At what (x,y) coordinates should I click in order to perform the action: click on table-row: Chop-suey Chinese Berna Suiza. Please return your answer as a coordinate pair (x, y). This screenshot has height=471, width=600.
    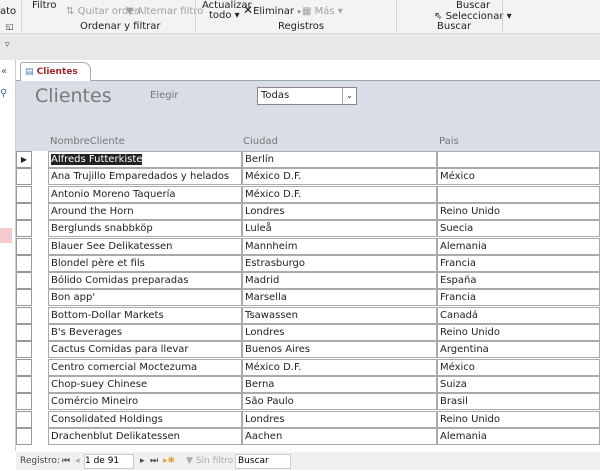
    Looking at the image, I should click on (308, 384).